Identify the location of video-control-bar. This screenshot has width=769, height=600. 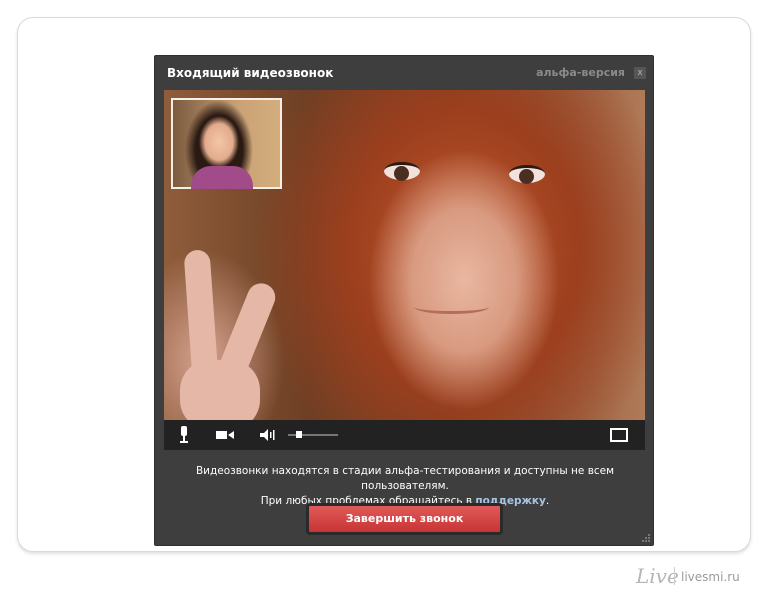
(404, 435).